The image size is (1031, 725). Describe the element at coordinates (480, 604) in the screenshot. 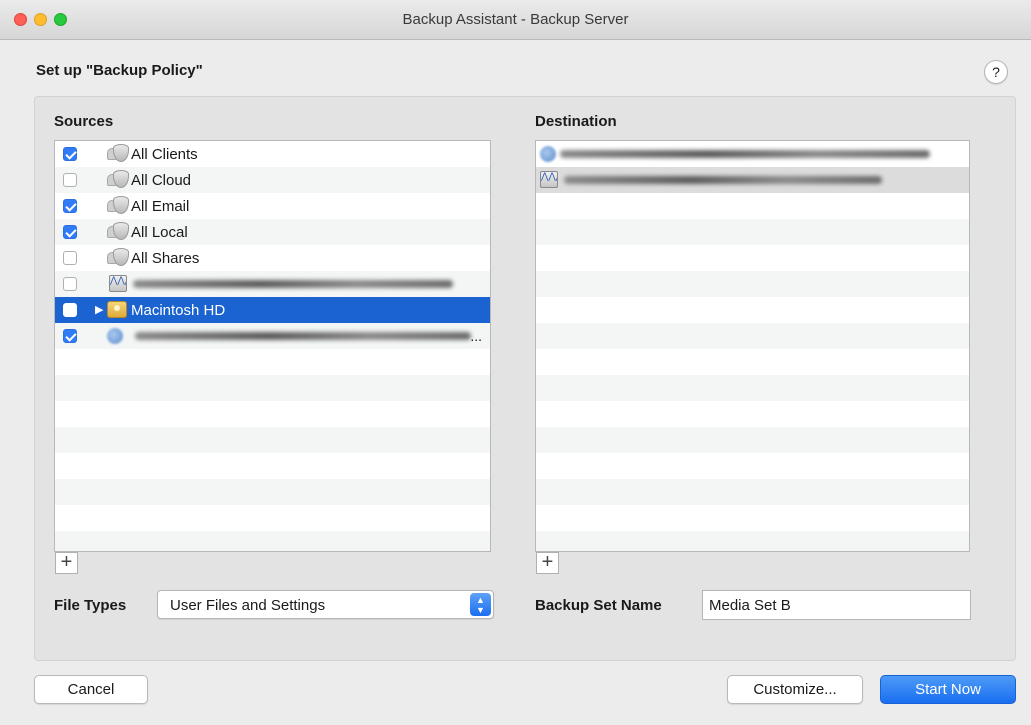

I see `updown-chevron-icon: ▲ ▼` at that location.